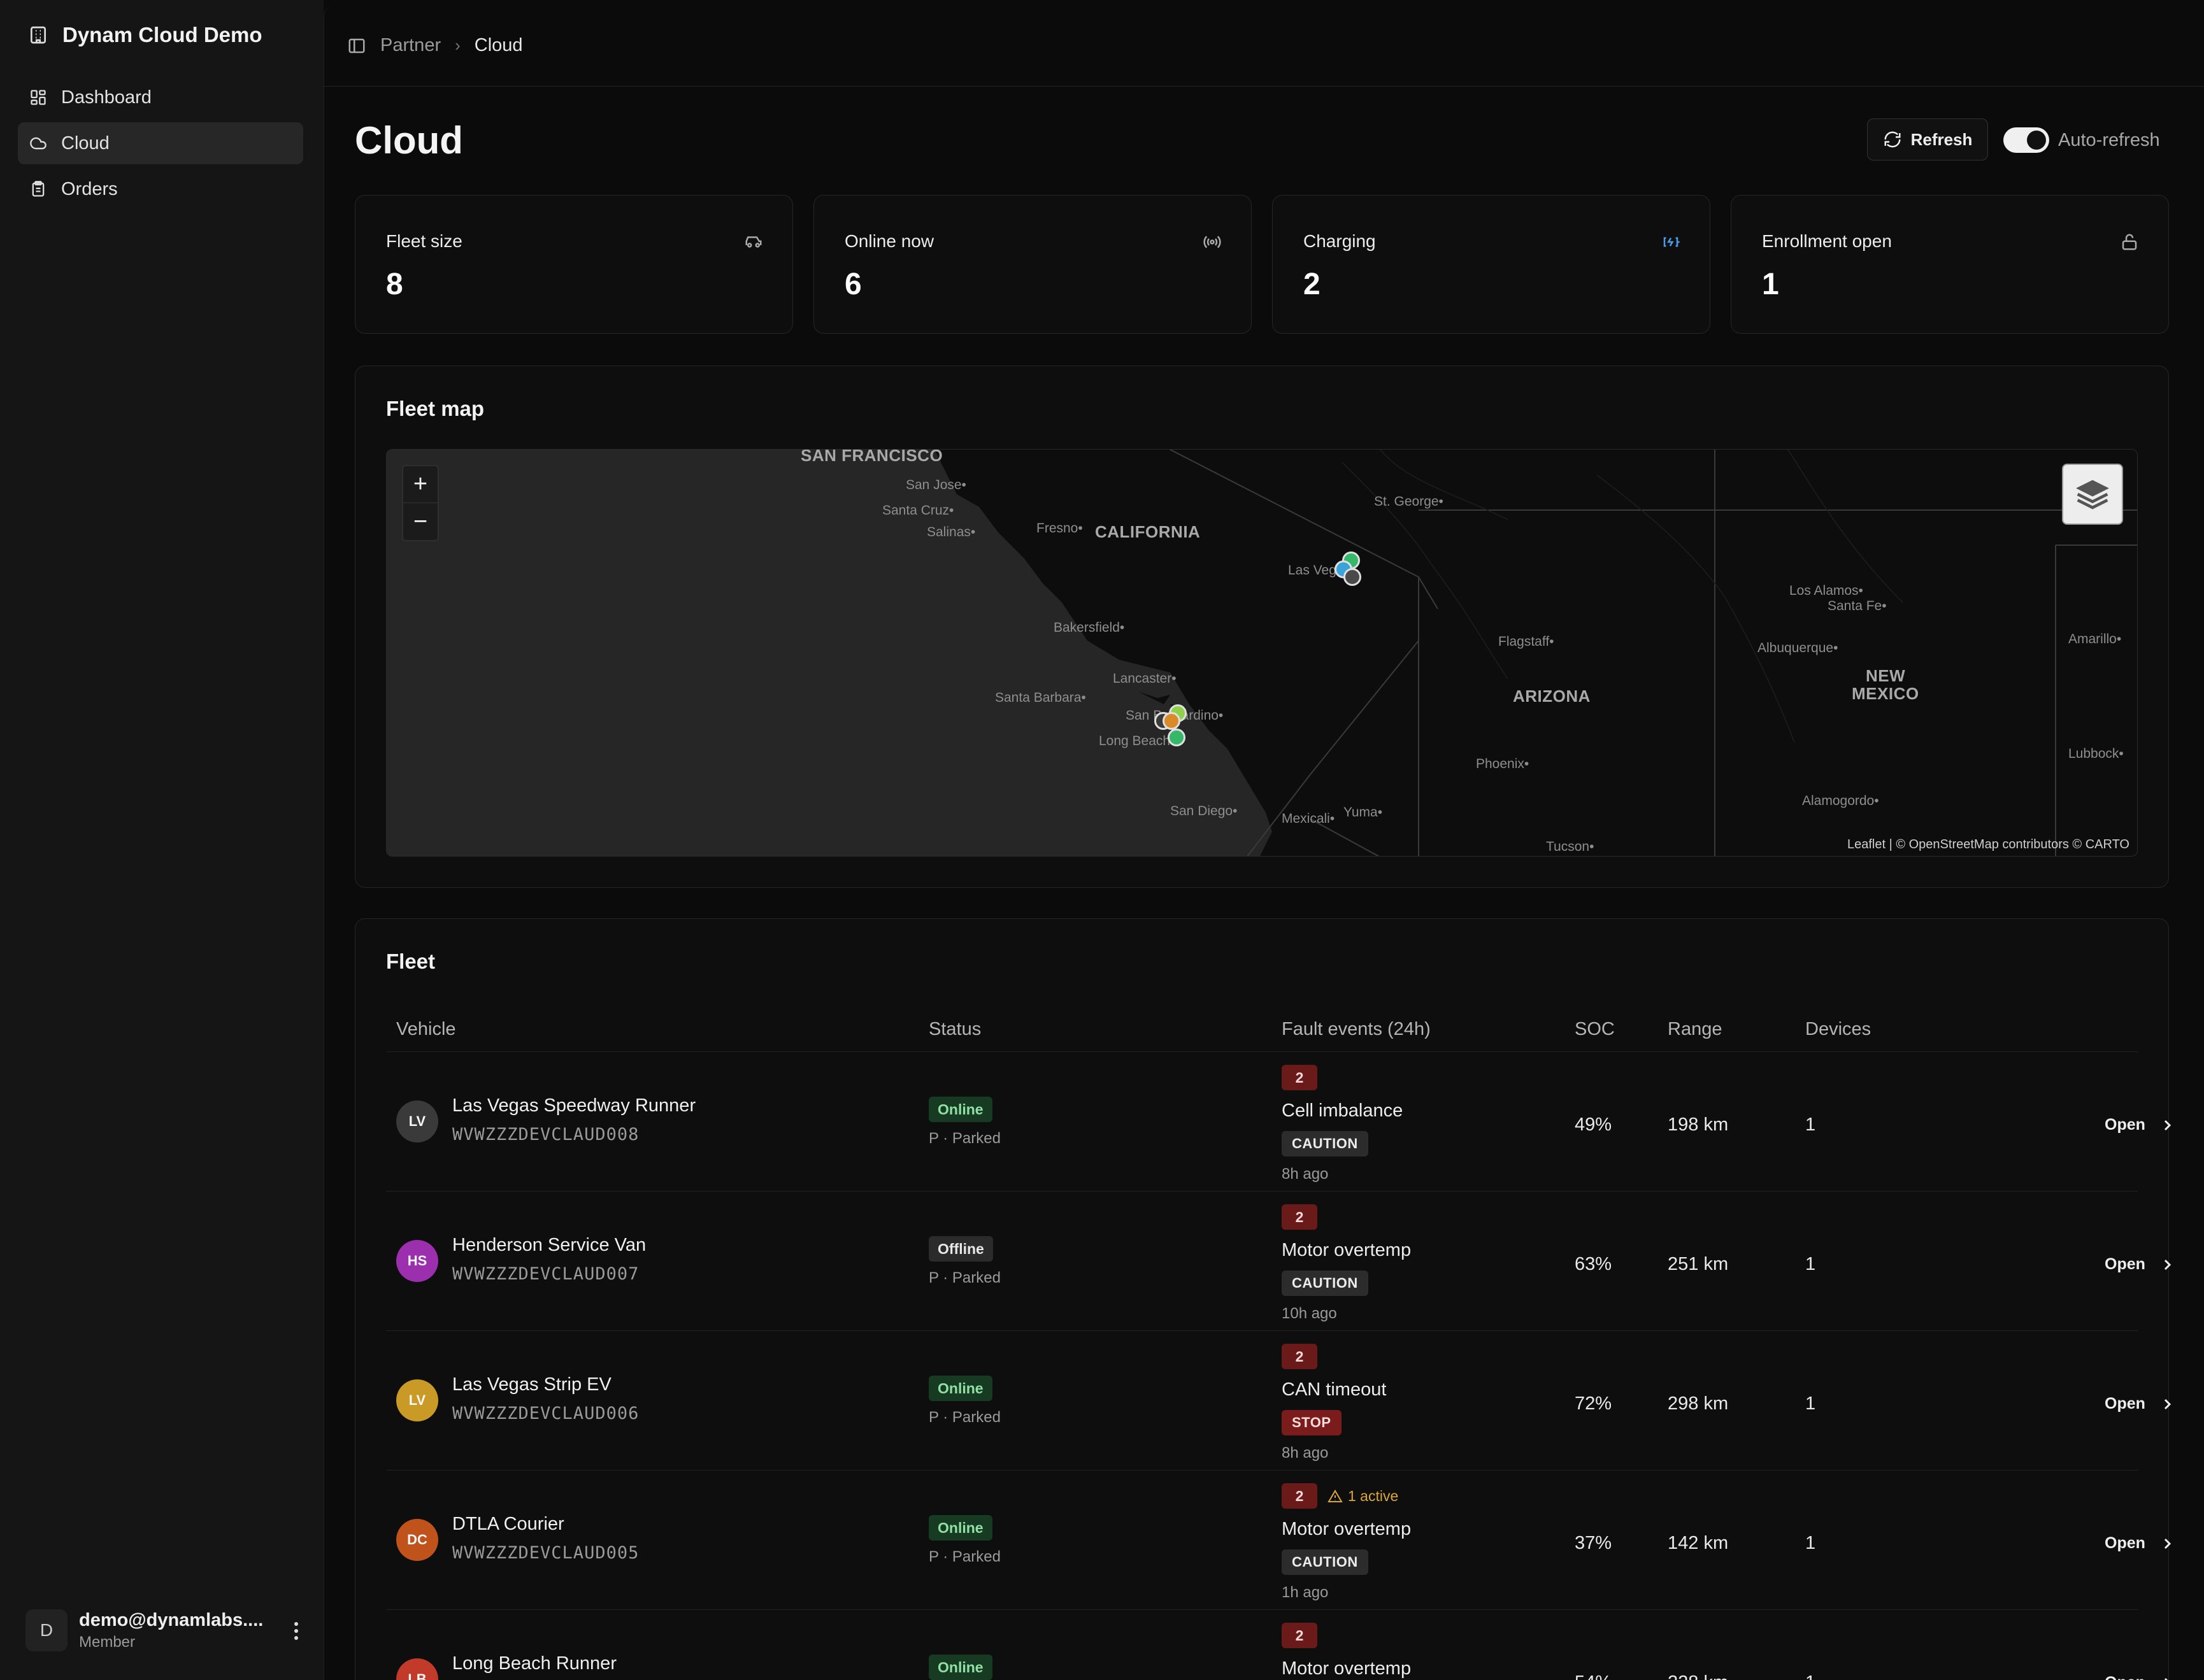  I want to click on fault-time: 10h ago, so click(1309, 1313).